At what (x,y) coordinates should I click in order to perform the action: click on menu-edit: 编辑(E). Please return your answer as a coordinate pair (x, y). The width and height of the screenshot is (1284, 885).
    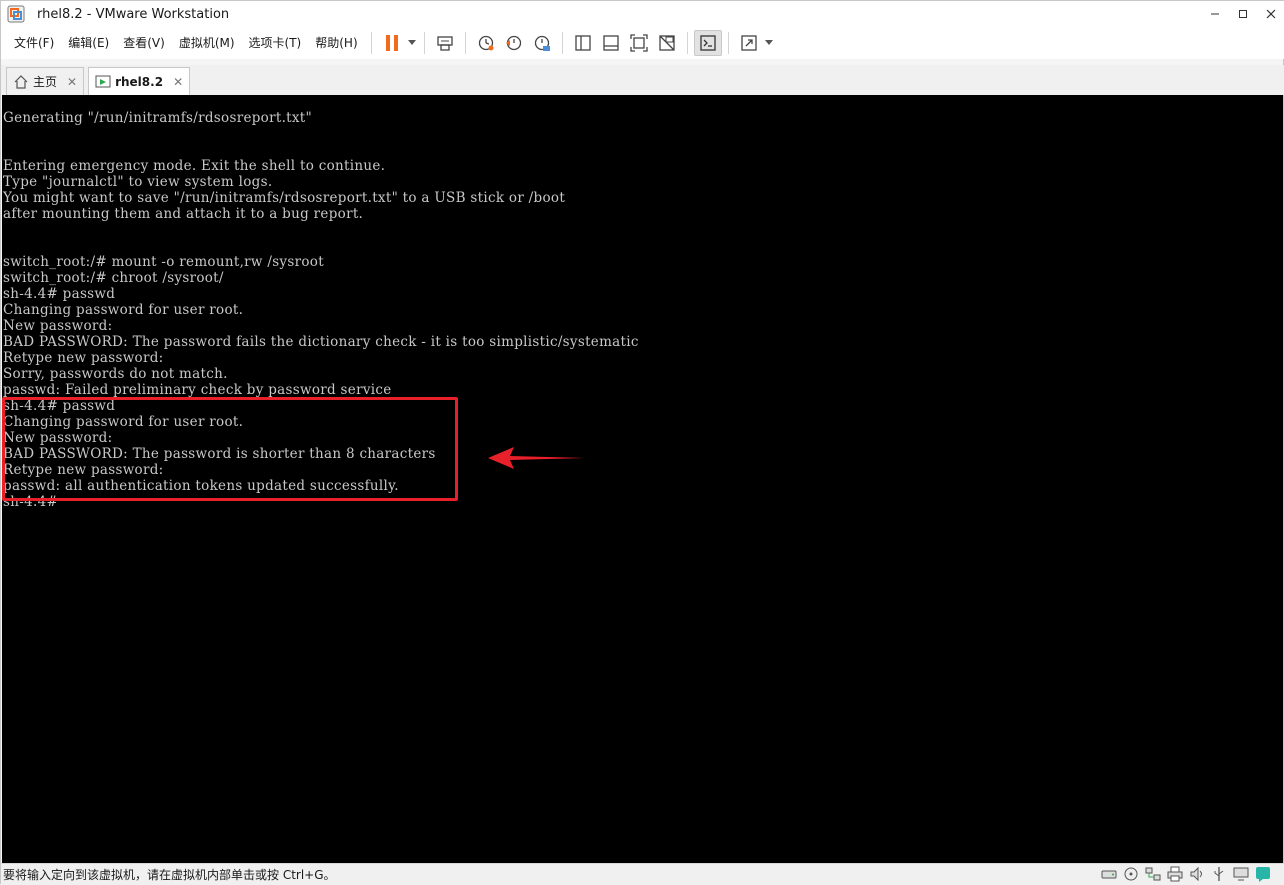
    Looking at the image, I should click on (88, 43).